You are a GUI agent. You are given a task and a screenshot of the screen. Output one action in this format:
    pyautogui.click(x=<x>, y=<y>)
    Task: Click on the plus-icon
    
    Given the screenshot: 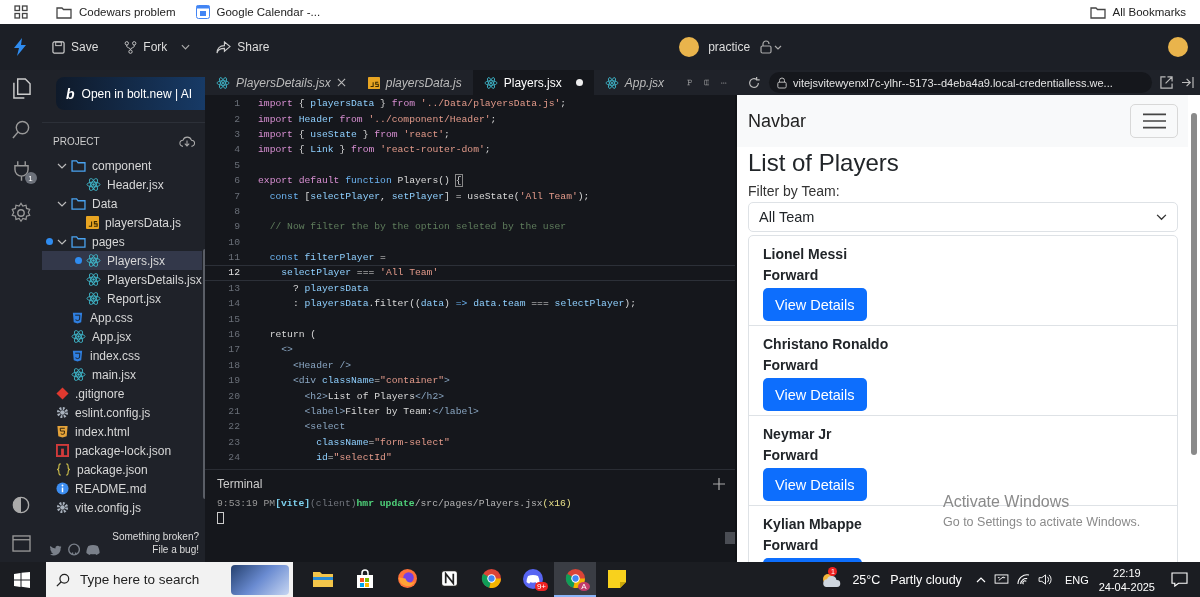 What is the action you would take?
    pyautogui.click(x=719, y=484)
    